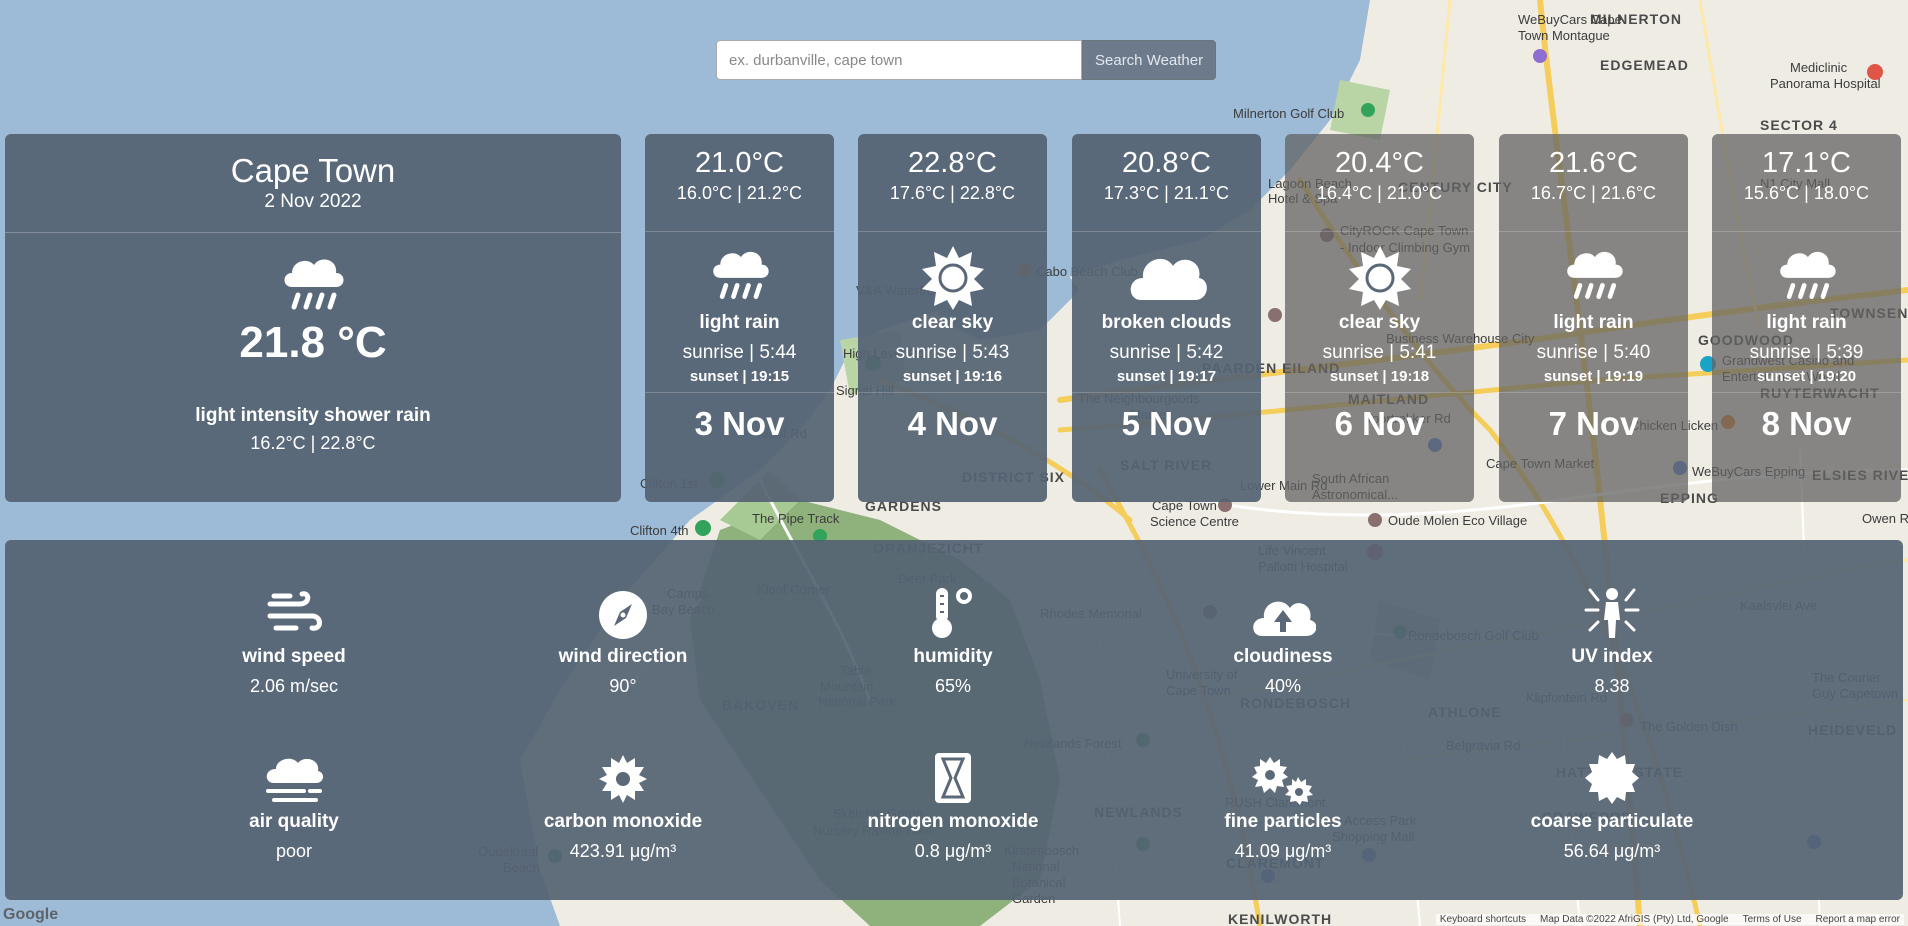 This screenshot has width=1908, height=926. Describe the element at coordinates (1612, 611) in the screenshot. I see `person-sun-icon` at that location.